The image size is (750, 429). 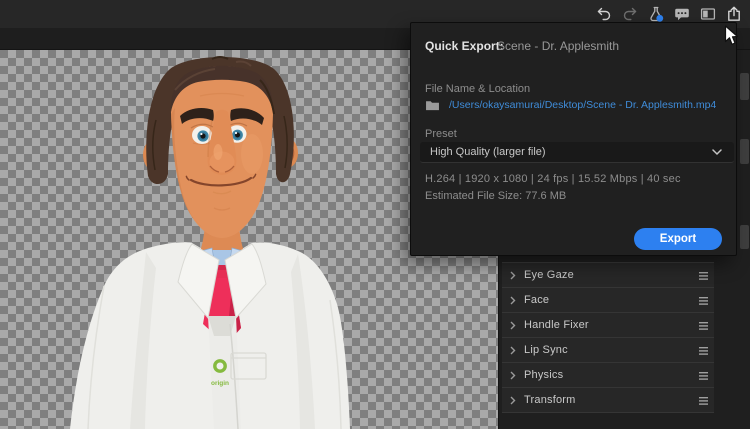 I want to click on folder-icon, so click(x=432, y=106).